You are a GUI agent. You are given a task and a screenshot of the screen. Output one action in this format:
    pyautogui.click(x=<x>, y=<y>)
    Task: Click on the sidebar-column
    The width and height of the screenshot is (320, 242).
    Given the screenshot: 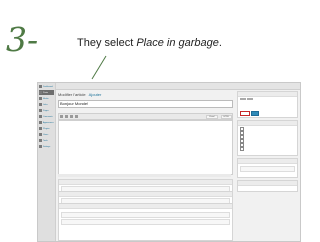 What is the action you would take?
    pyautogui.click(x=267, y=142)
    